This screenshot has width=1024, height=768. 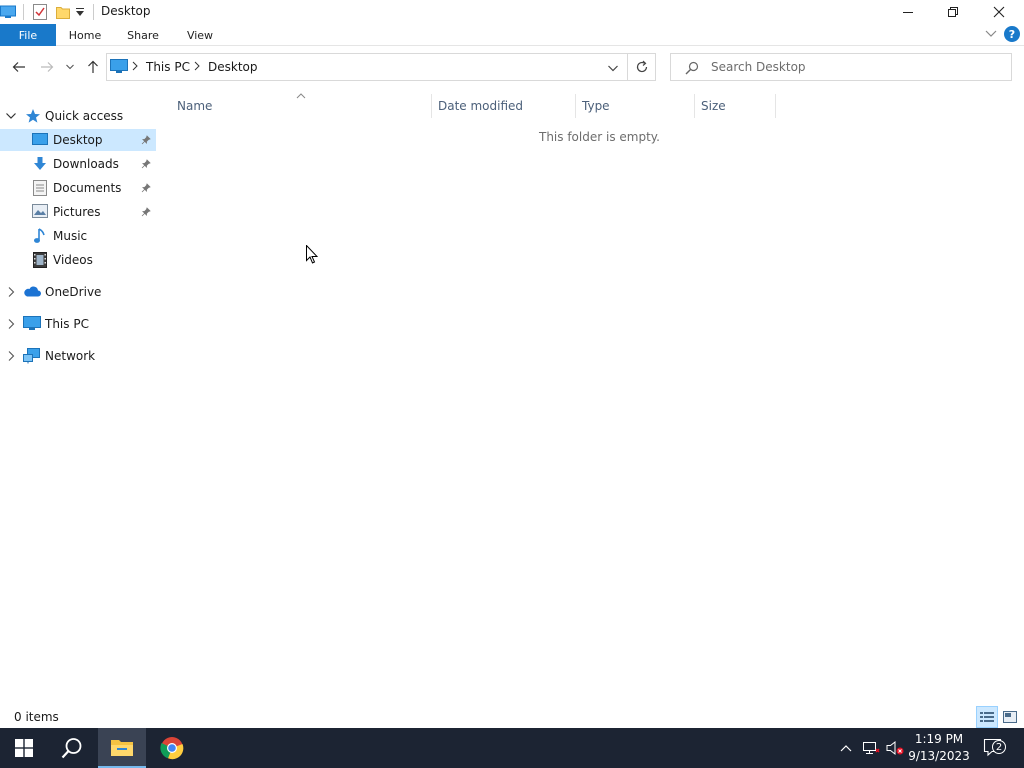 I want to click on network-tray-button, so click(x=871, y=748).